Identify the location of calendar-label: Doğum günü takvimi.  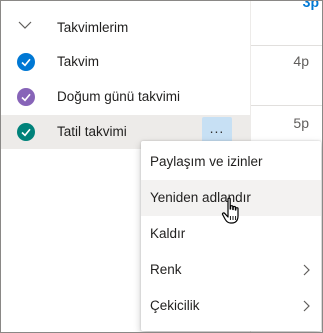
(119, 96).